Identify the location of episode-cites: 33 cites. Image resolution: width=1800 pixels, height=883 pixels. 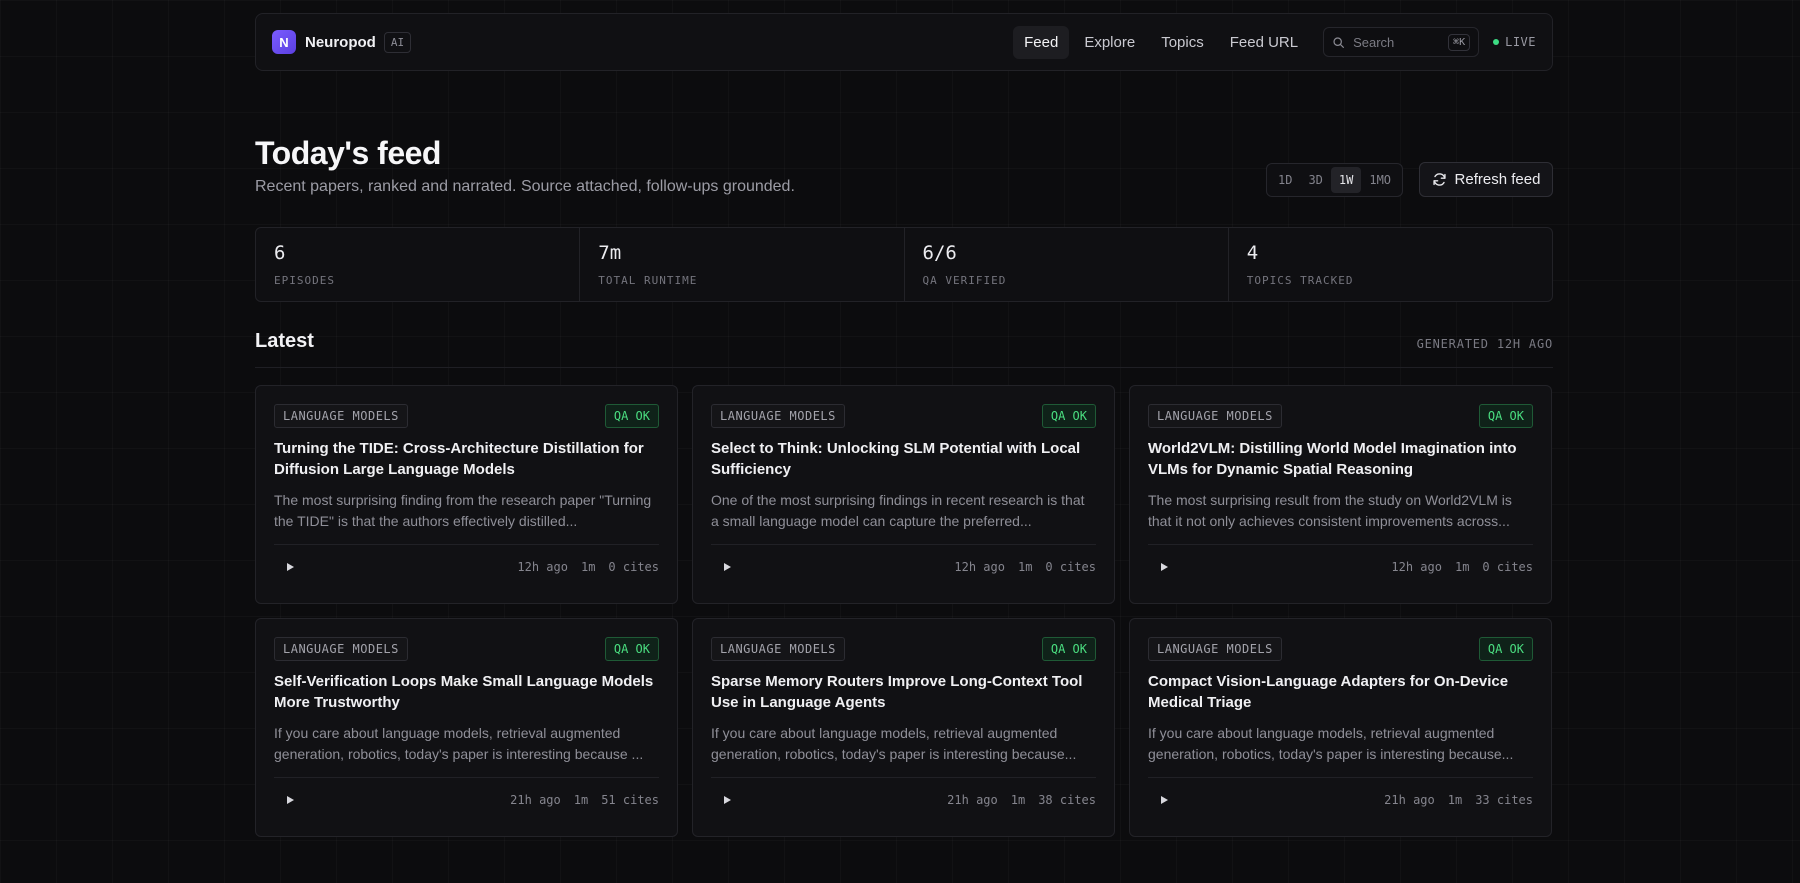
(1504, 799).